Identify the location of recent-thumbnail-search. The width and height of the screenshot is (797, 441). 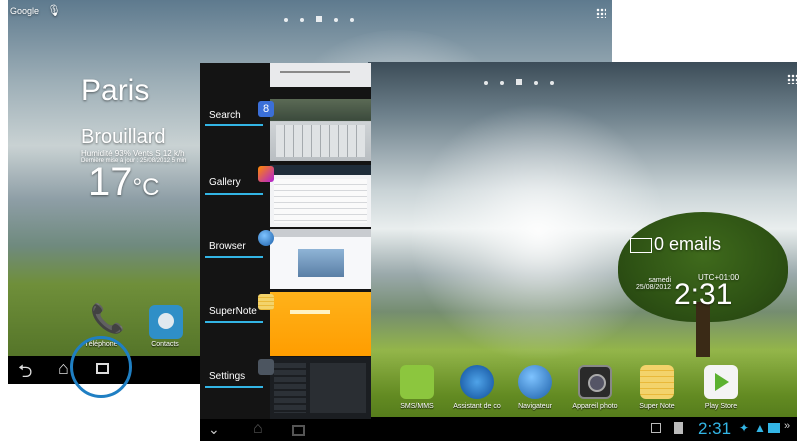
(320, 130).